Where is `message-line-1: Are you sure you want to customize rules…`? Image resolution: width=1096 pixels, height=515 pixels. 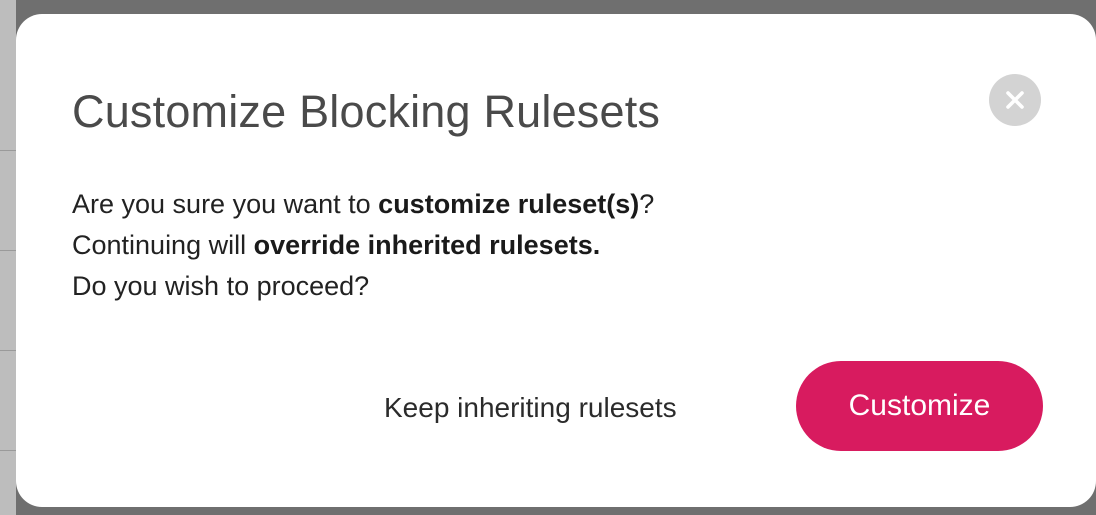 message-line-1: Are you sure you want to customize rules… is located at coordinates (363, 204).